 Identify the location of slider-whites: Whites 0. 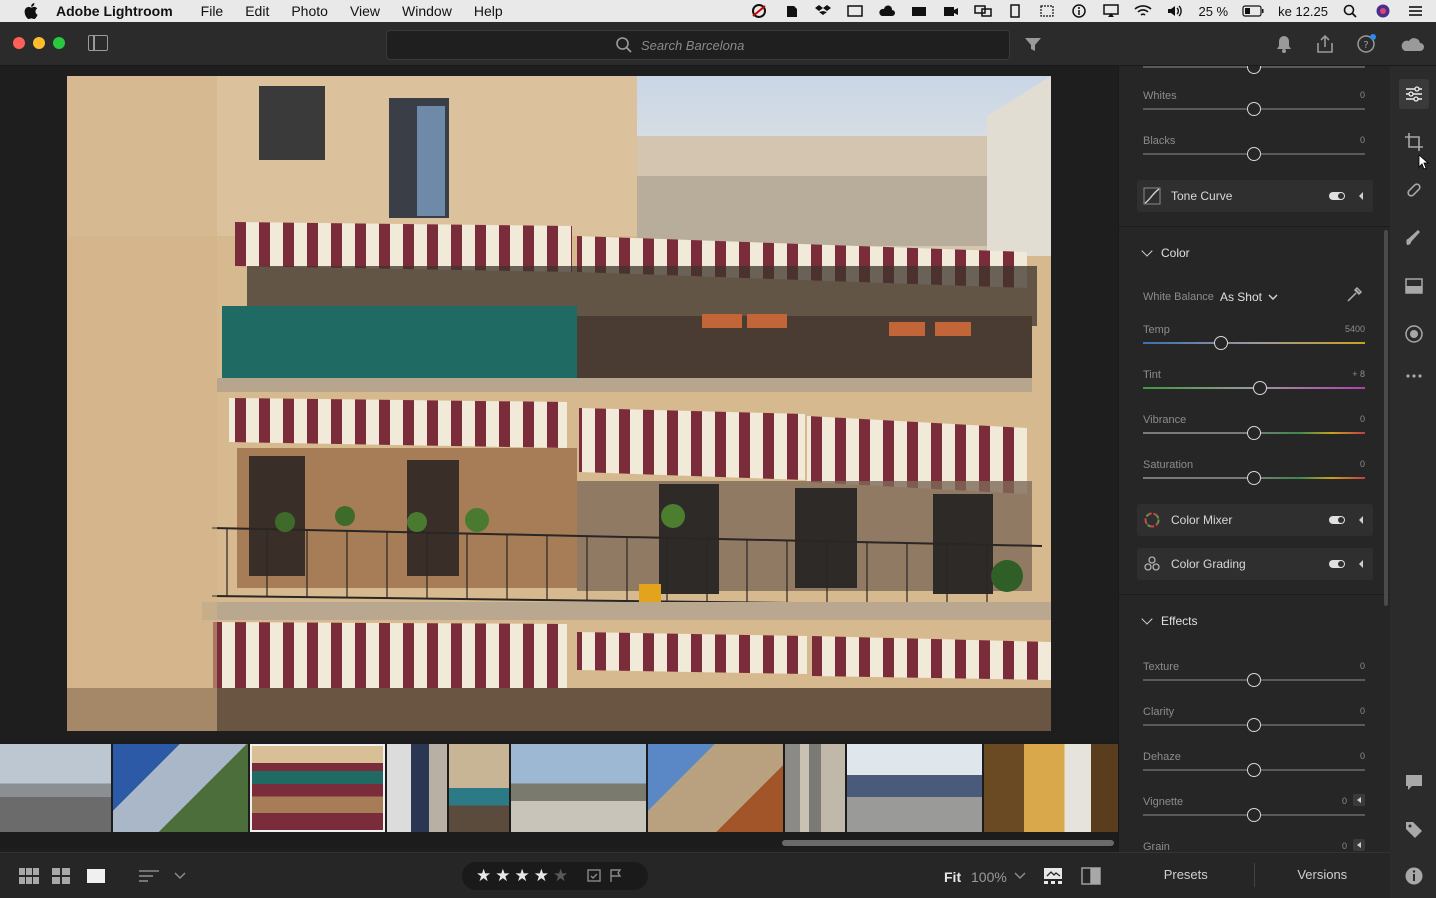
(1254, 110).